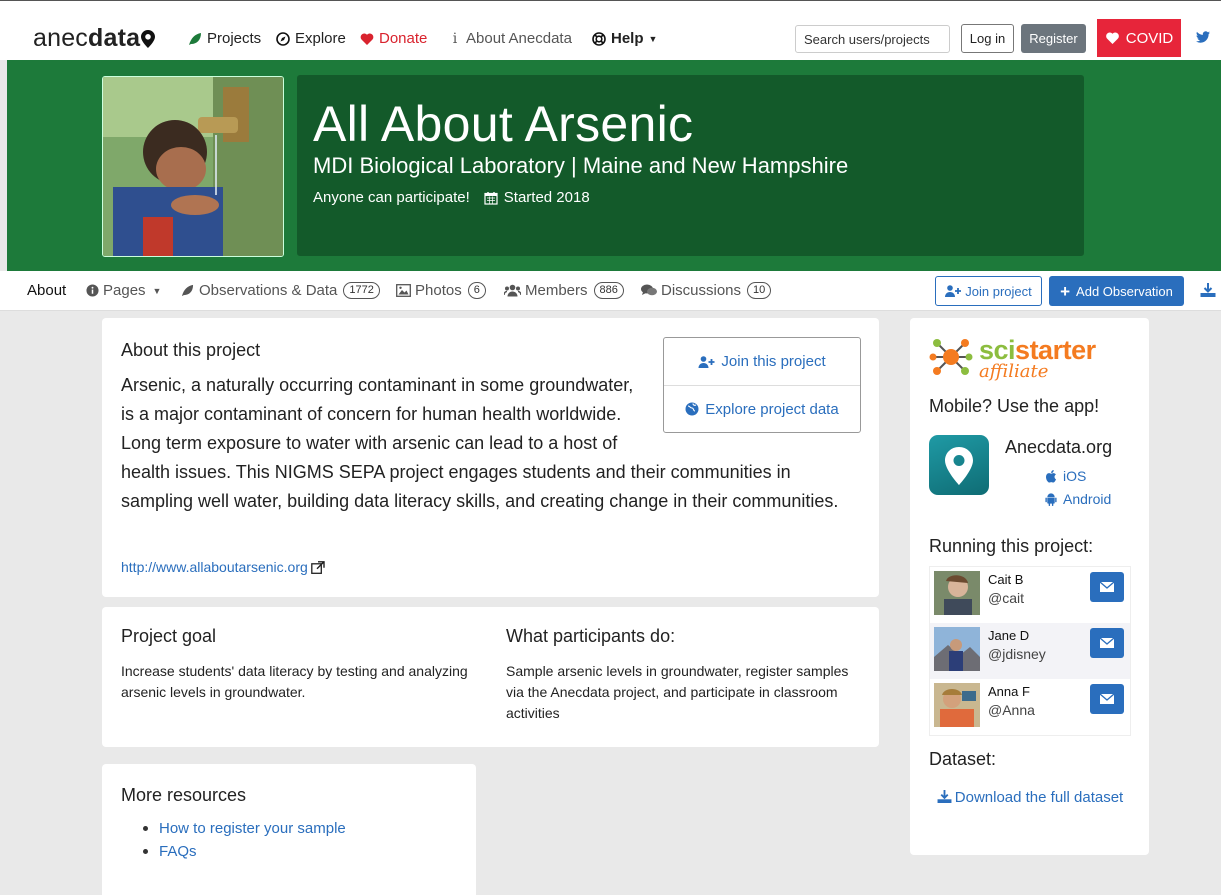  What do you see at coordinates (987, 38) in the screenshot?
I see `login-button: Log in` at bounding box center [987, 38].